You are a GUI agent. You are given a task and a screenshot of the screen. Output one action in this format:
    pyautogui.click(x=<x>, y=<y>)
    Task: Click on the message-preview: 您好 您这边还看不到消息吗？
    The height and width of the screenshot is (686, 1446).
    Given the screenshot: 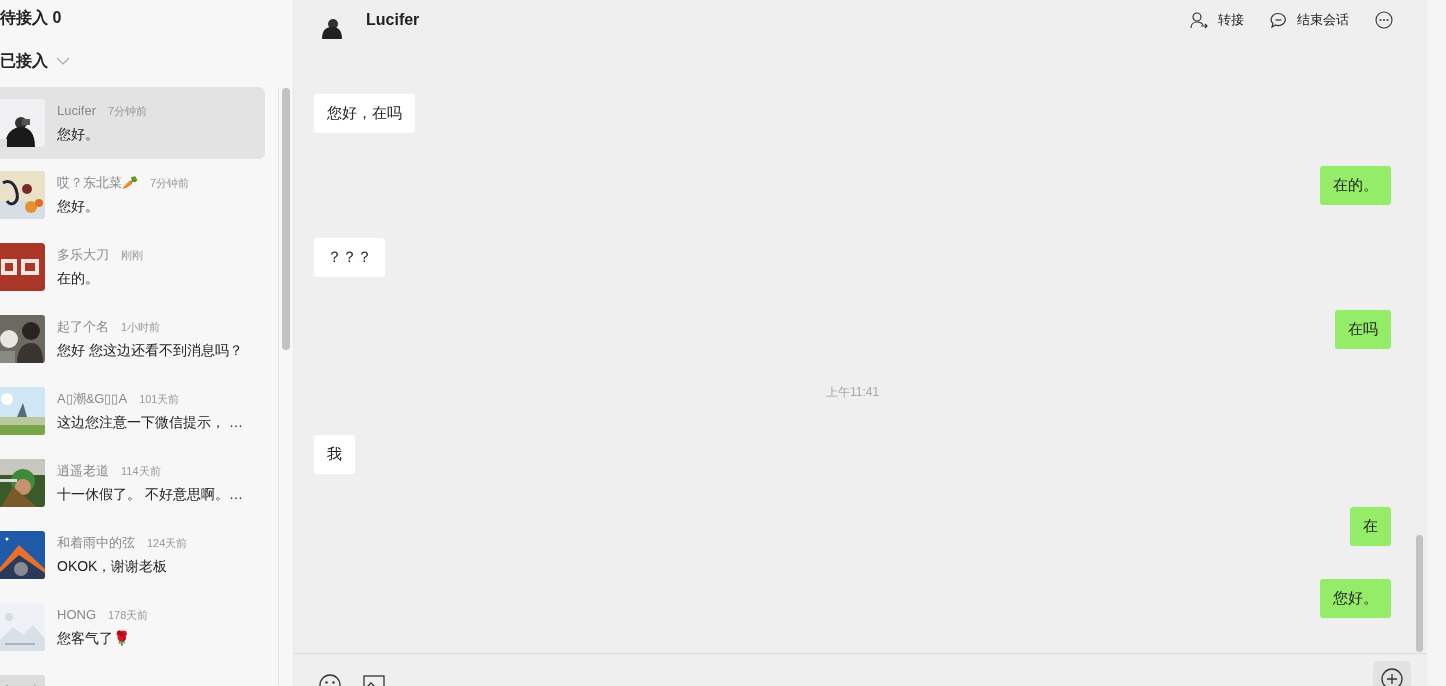 What is the action you would take?
    pyautogui.click(x=150, y=351)
    